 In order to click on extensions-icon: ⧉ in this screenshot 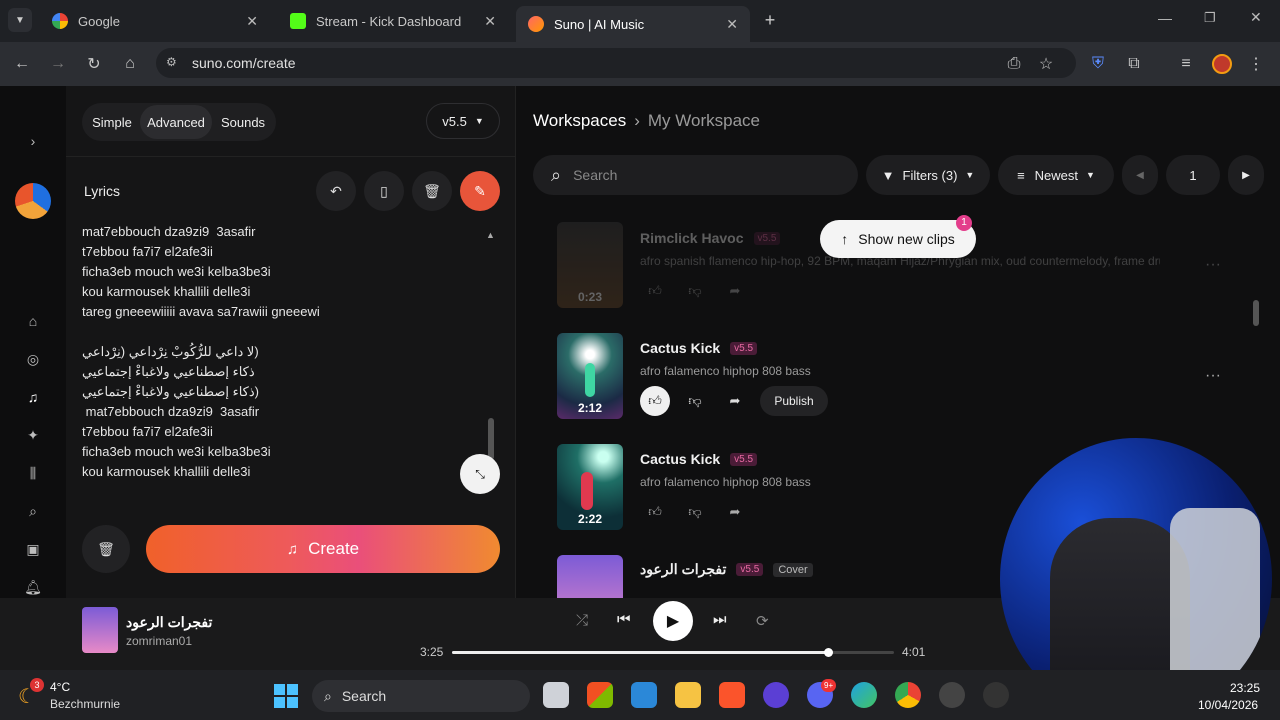, I will do `click(1134, 64)`.